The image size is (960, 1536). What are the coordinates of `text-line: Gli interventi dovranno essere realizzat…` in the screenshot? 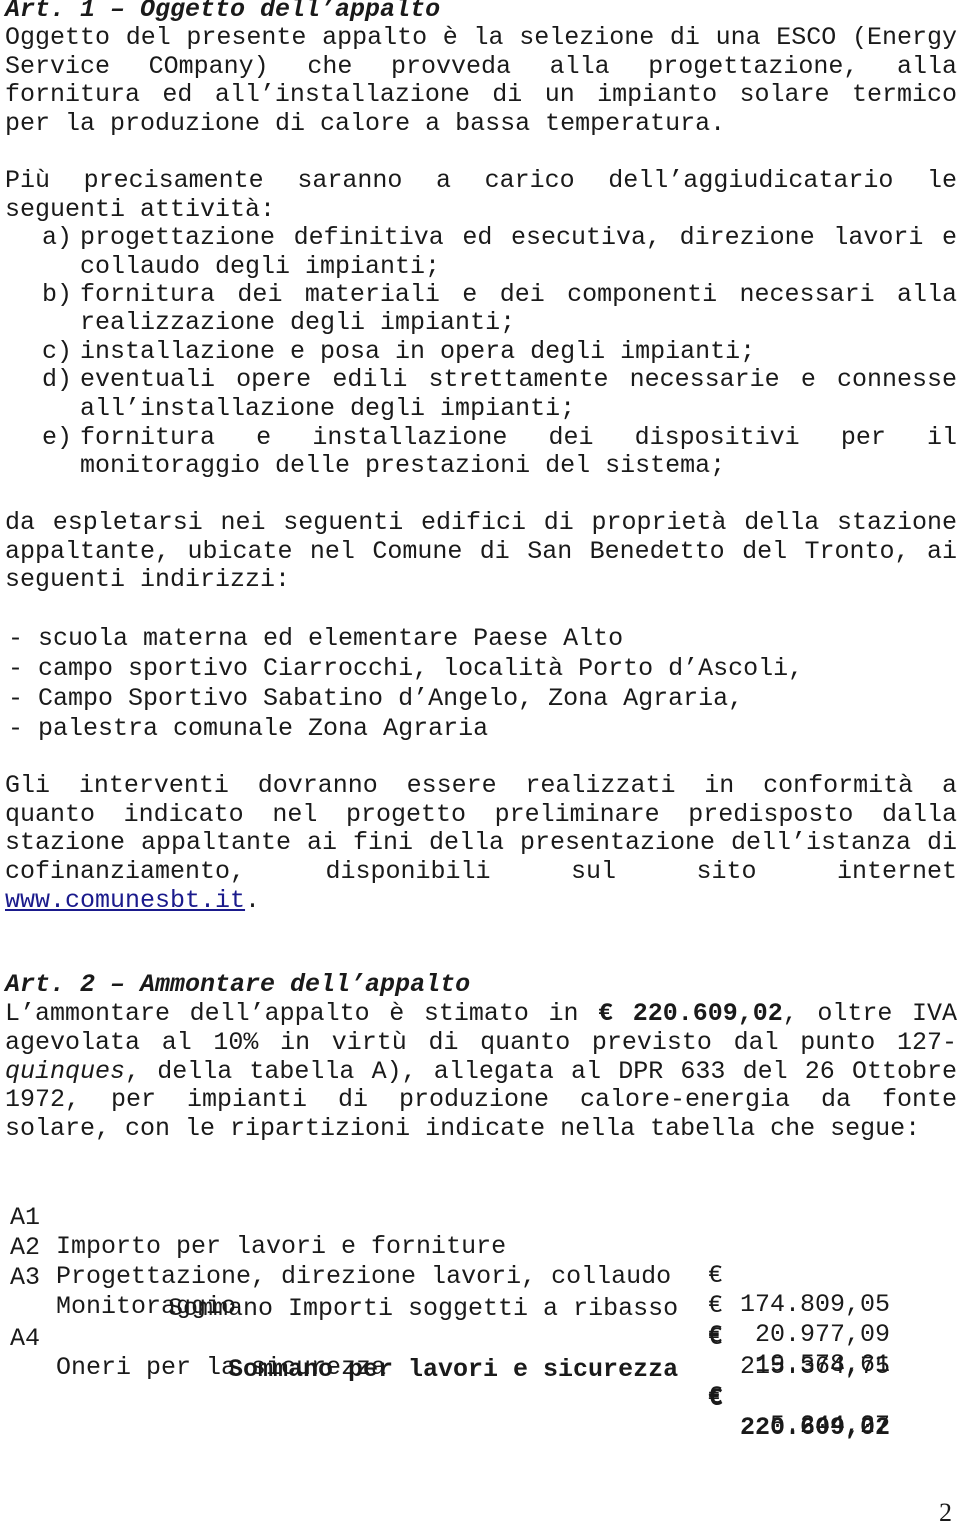 It's located at (481, 785).